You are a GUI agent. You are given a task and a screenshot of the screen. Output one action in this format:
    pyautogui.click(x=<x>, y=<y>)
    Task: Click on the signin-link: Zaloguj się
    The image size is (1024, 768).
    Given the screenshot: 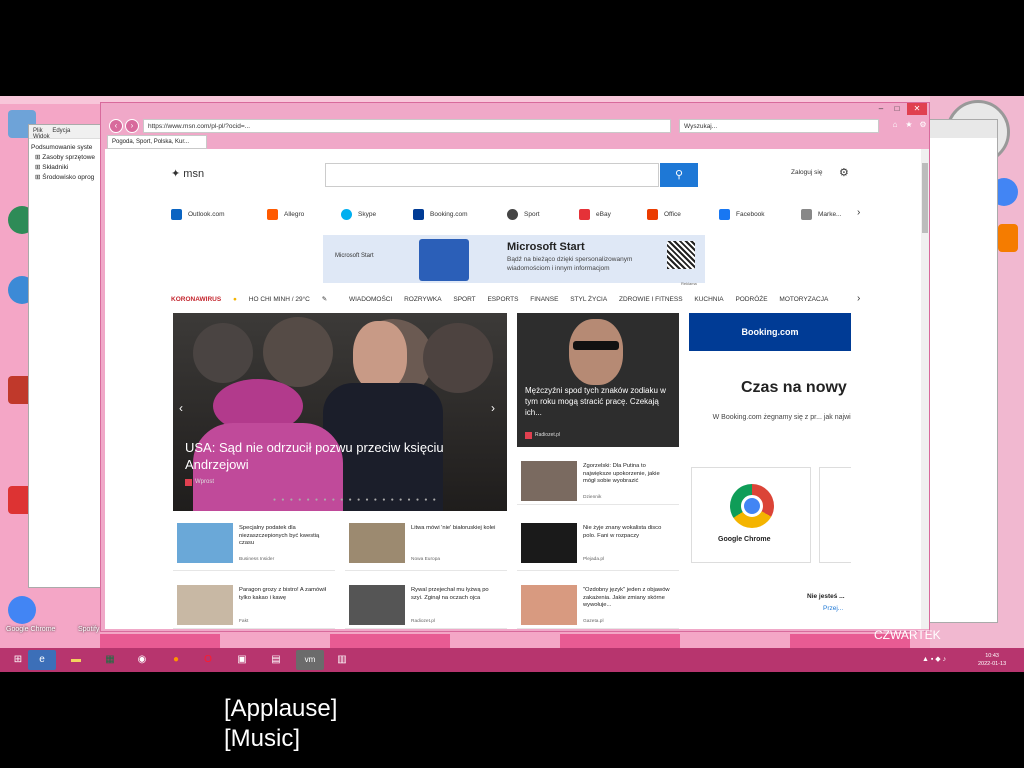 What is the action you would take?
    pyautogui.click(x=806, y=172)
    